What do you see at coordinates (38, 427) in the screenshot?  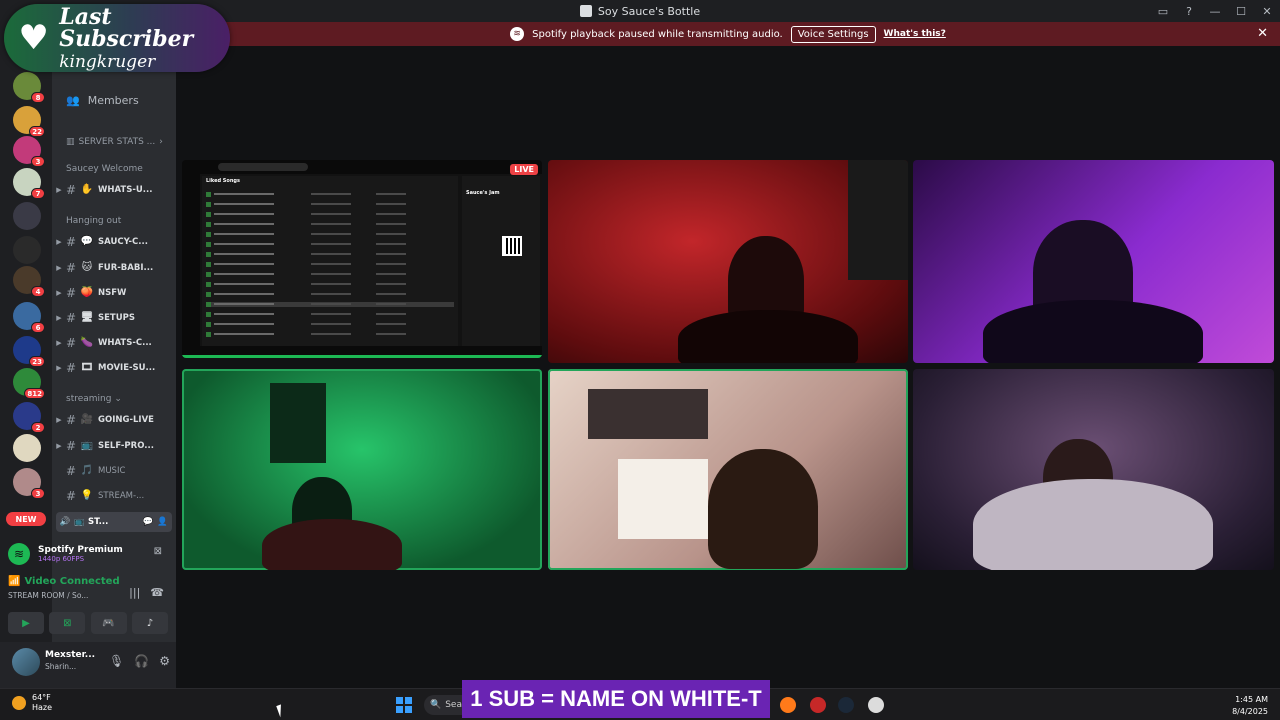 I see `mention-badge: 2` at bounding box center [38, 427].